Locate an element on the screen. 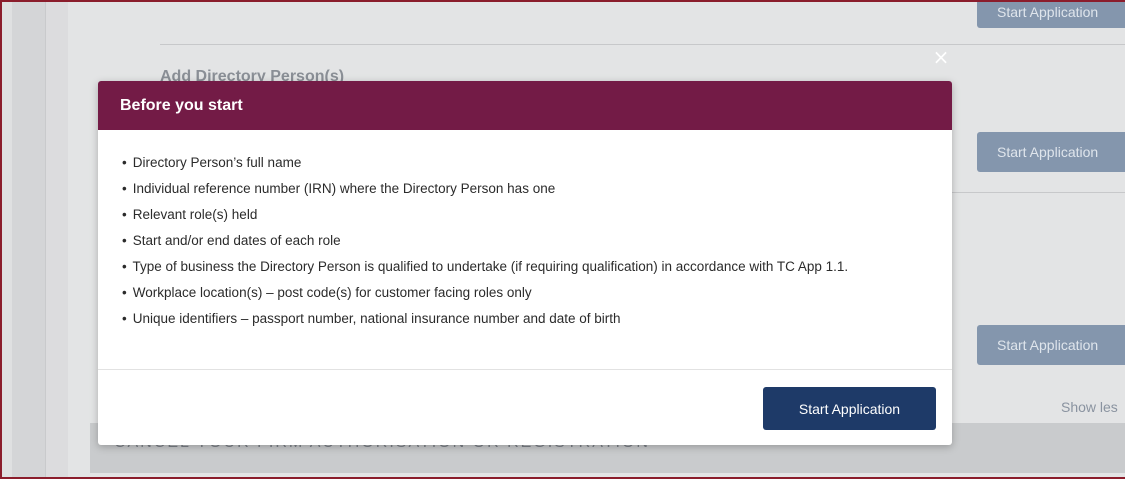 This screenshot has height=479, width=1125. list-item: • Start and/or end dates of each role is located at coordinates (526, 241).